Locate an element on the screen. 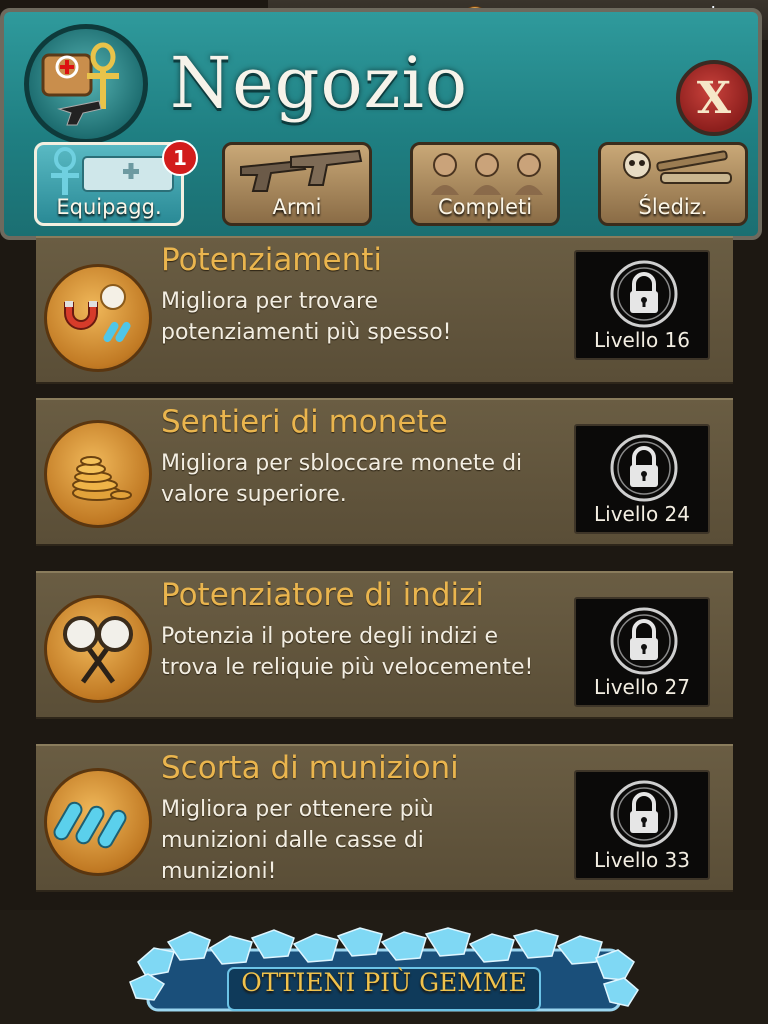 This screenshot has height=1024, width=768. magnet-powerup-icon is located at coordinates (98, 318).